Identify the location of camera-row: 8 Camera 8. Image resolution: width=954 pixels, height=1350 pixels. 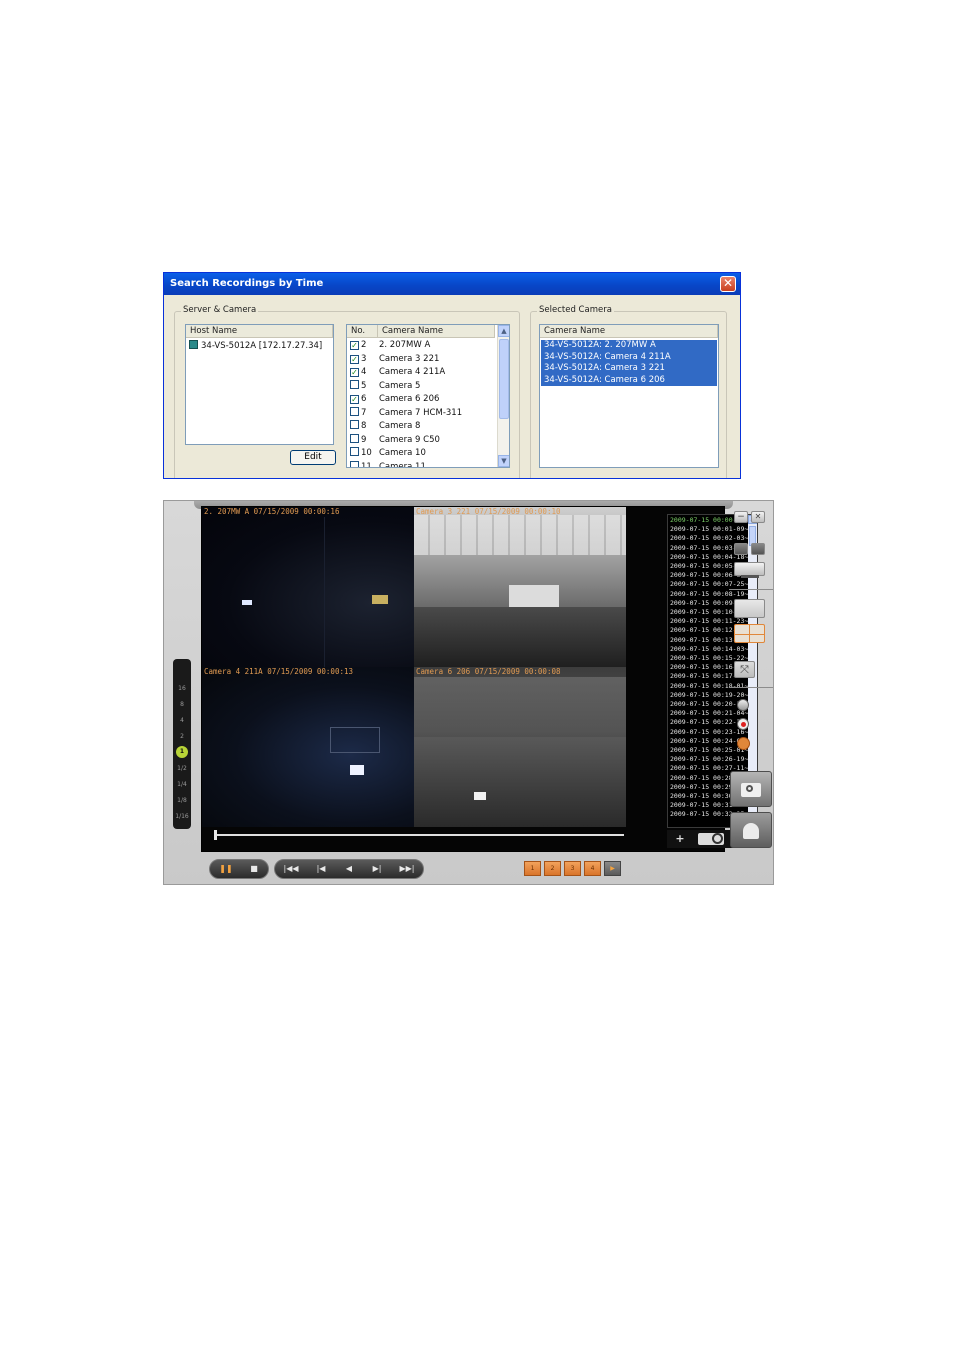
(422, 427).